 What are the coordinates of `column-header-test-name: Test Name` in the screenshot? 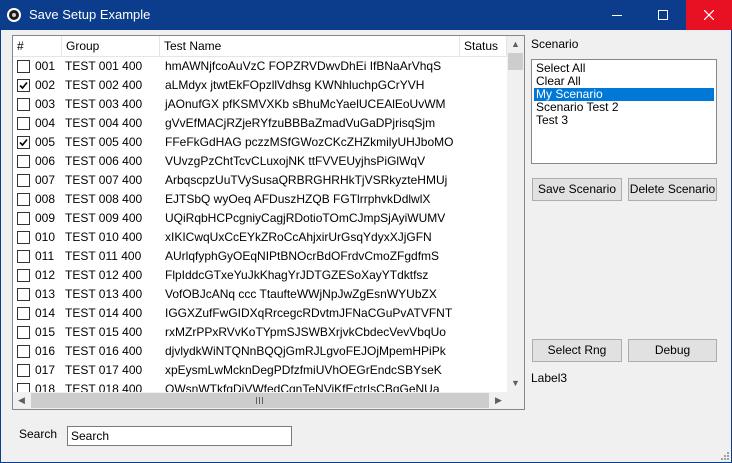 It's located at (310, 46).